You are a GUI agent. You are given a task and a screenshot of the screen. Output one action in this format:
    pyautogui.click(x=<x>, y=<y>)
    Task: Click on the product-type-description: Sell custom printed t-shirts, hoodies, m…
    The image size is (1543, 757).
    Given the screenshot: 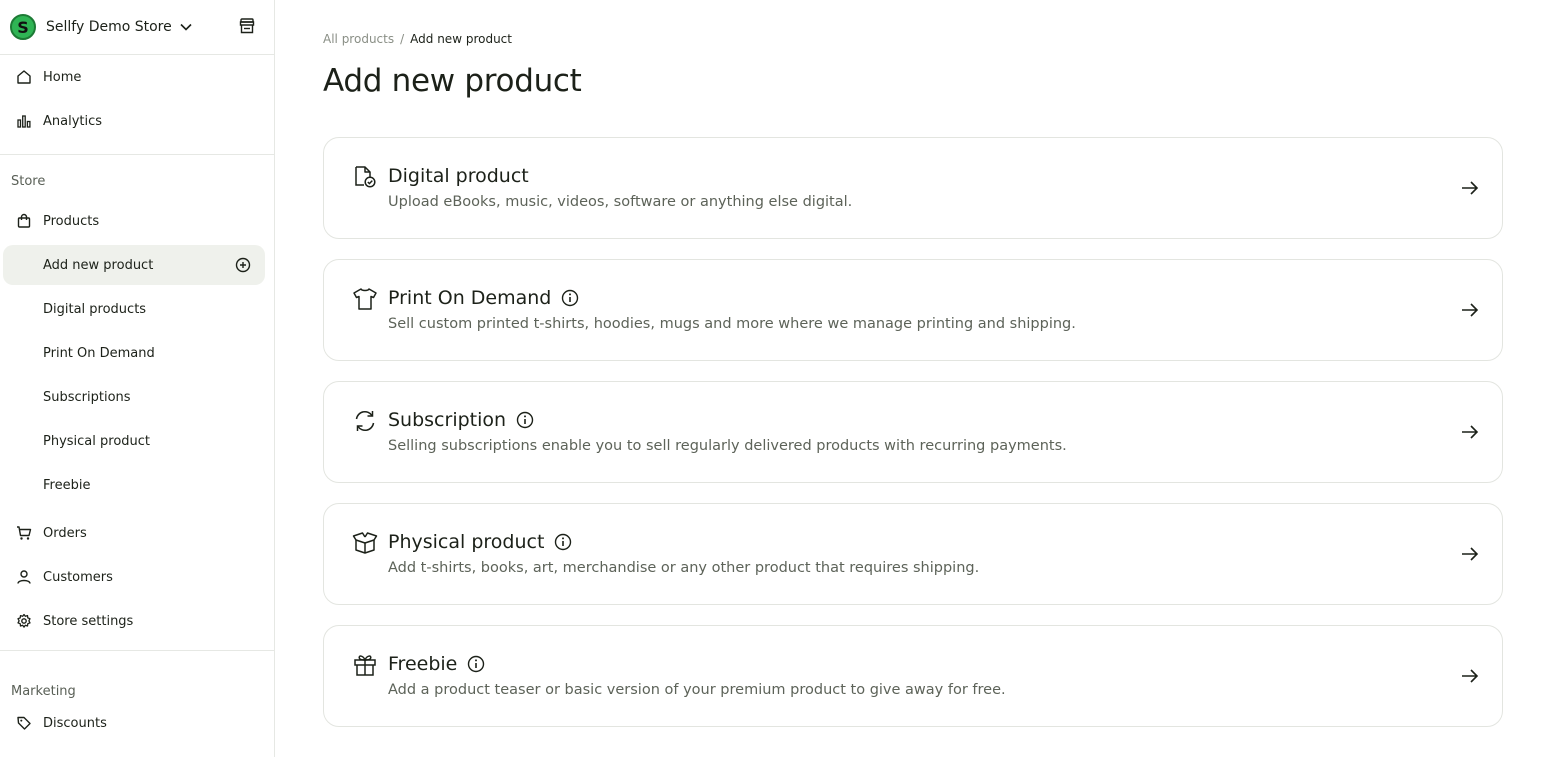 What is the action you would take?
    pyautogui.click(x=732, y=324)
    